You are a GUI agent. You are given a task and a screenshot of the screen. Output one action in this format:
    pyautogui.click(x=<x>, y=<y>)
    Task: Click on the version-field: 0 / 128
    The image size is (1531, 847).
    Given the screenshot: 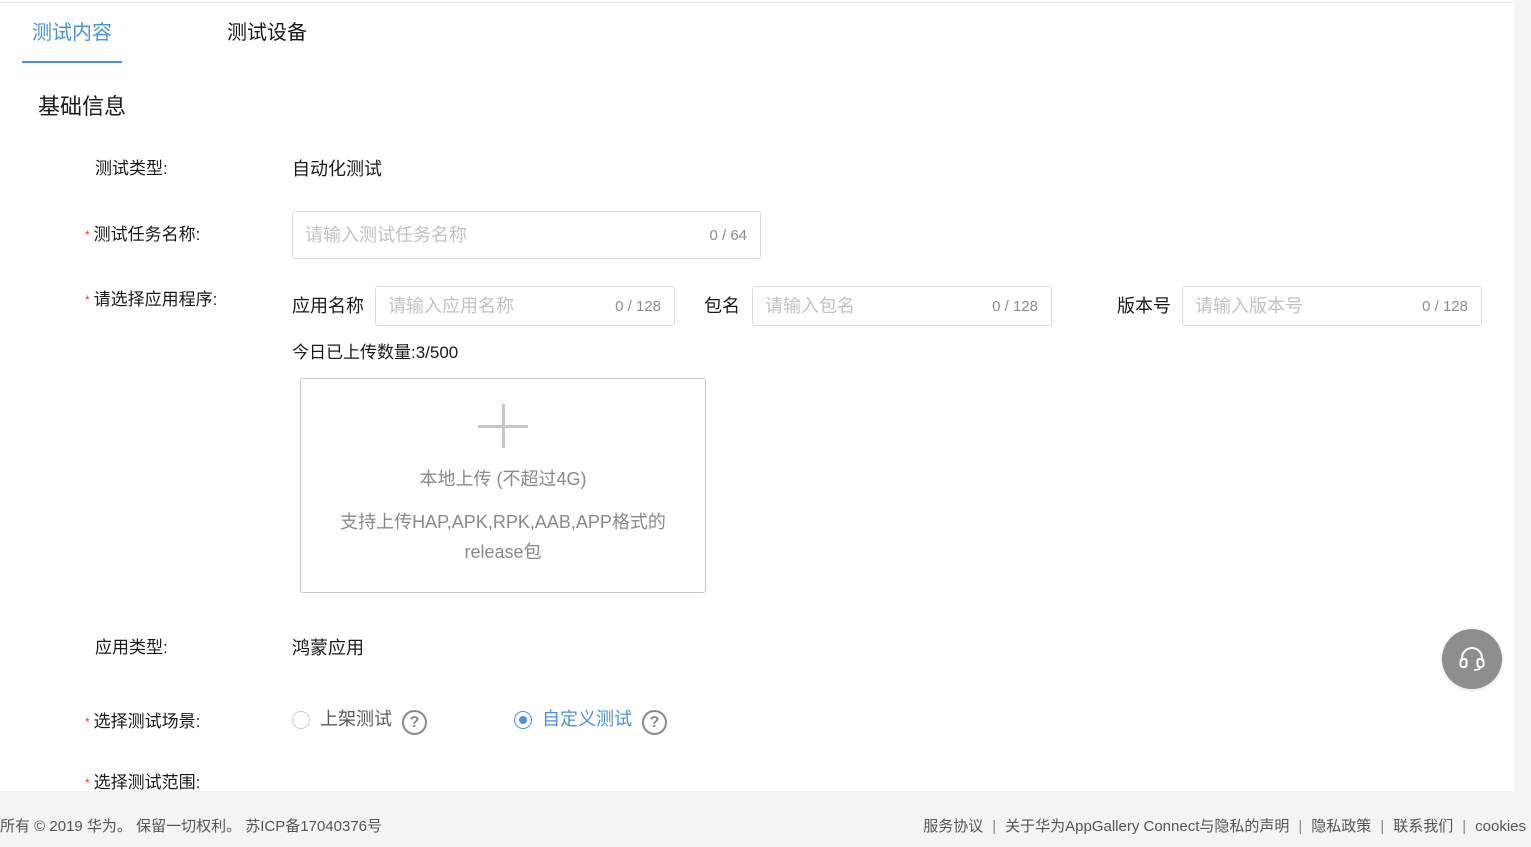 What is the action you would take?
    pyautogui.click(x=1332, y=306)
    